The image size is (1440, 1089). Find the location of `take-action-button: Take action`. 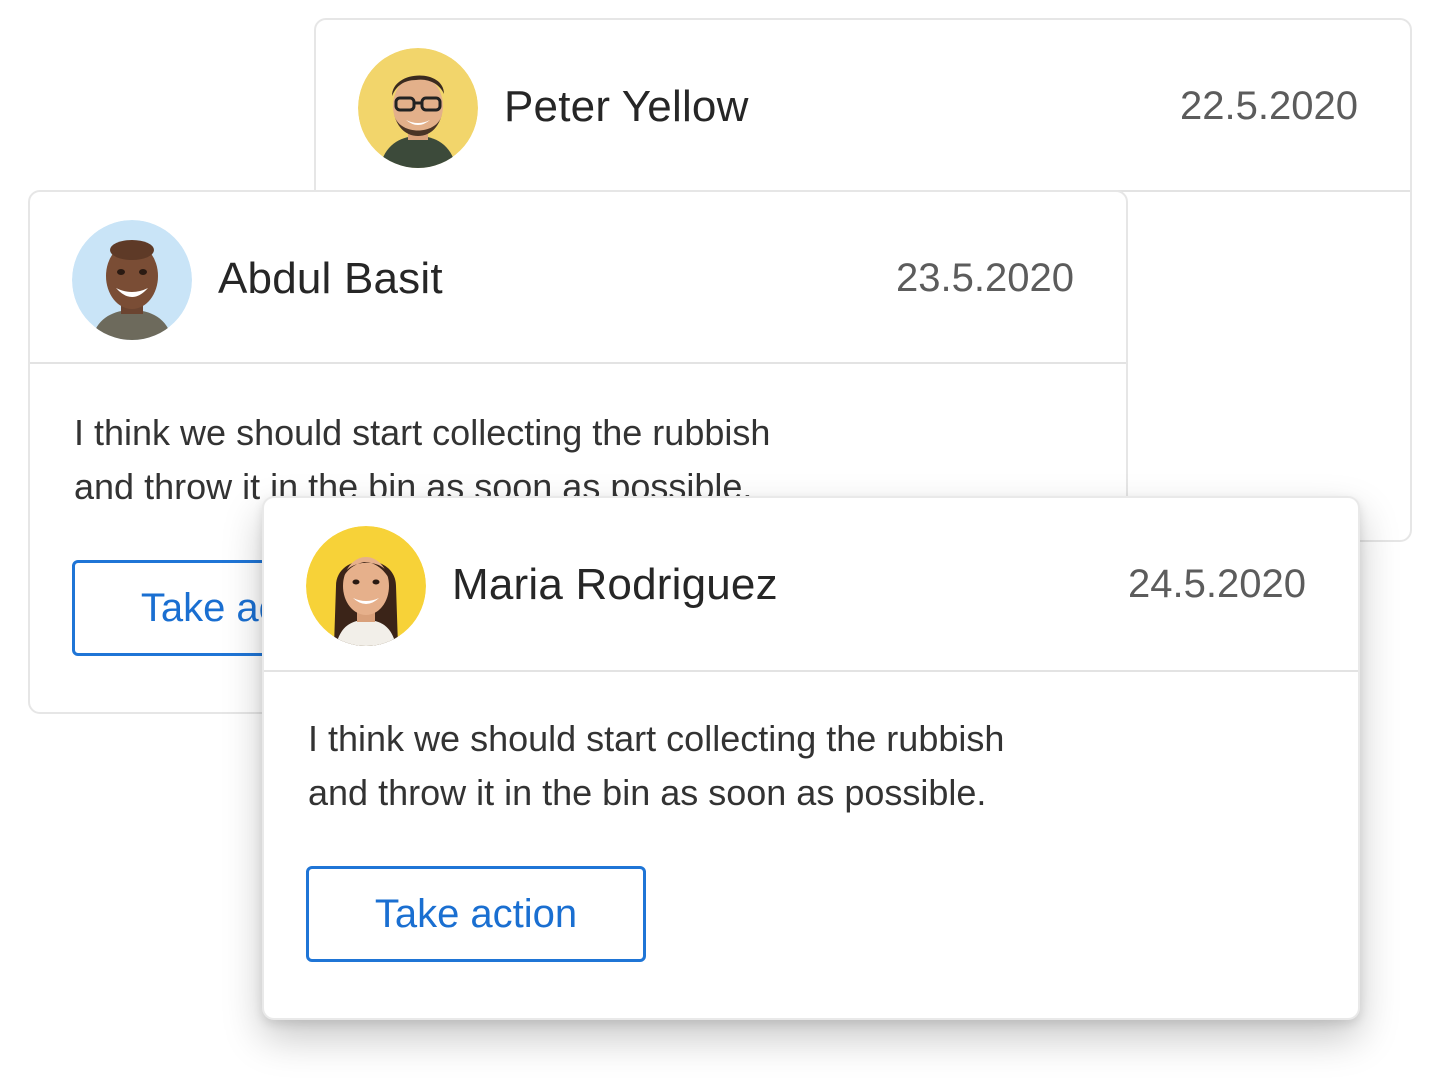

take-action-button: Take action is located at coordinates (476, 914).